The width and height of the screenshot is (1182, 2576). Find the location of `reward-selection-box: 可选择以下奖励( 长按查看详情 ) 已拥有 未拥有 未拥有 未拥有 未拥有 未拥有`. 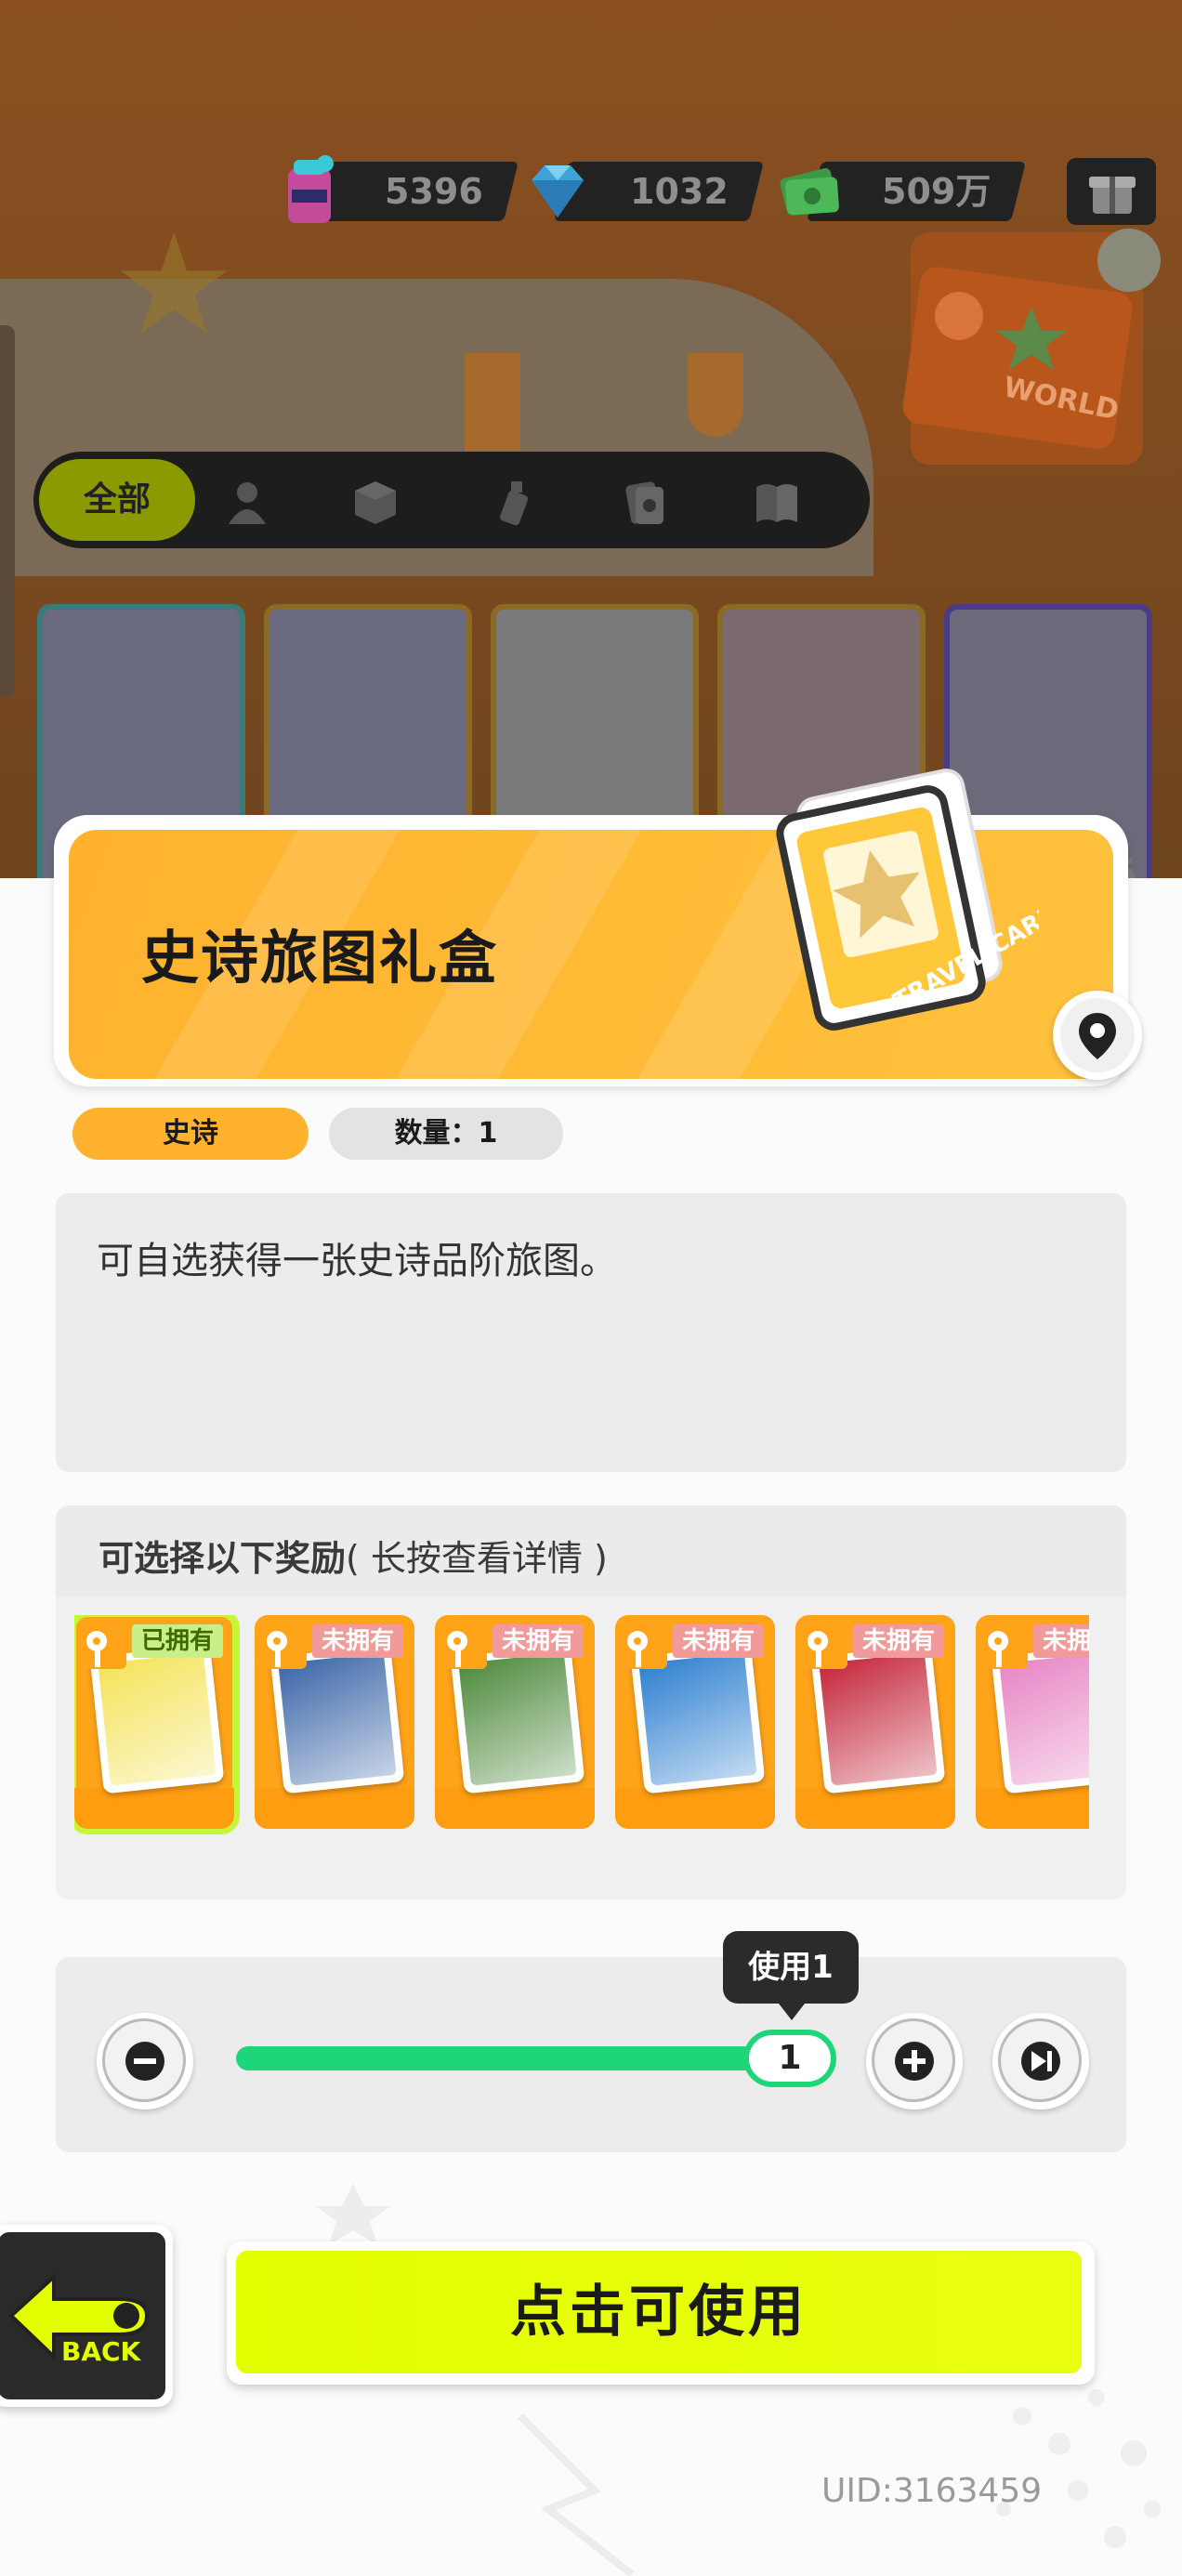

reward-selection-box: 可选择以下奖励( 长按查看详情 ) 已拥有 未拥有 未拥有 未拥有 未拥有 未拥有 is located at coordinates (591, 1702).